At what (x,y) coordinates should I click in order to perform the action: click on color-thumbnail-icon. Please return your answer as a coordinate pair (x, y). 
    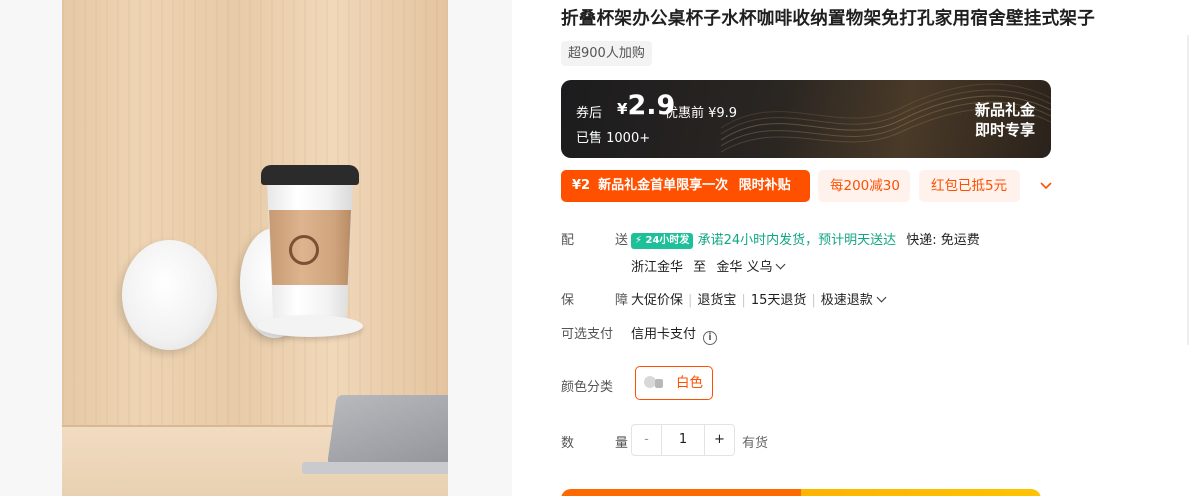
    Looking at the image, I should click on (653, 382).